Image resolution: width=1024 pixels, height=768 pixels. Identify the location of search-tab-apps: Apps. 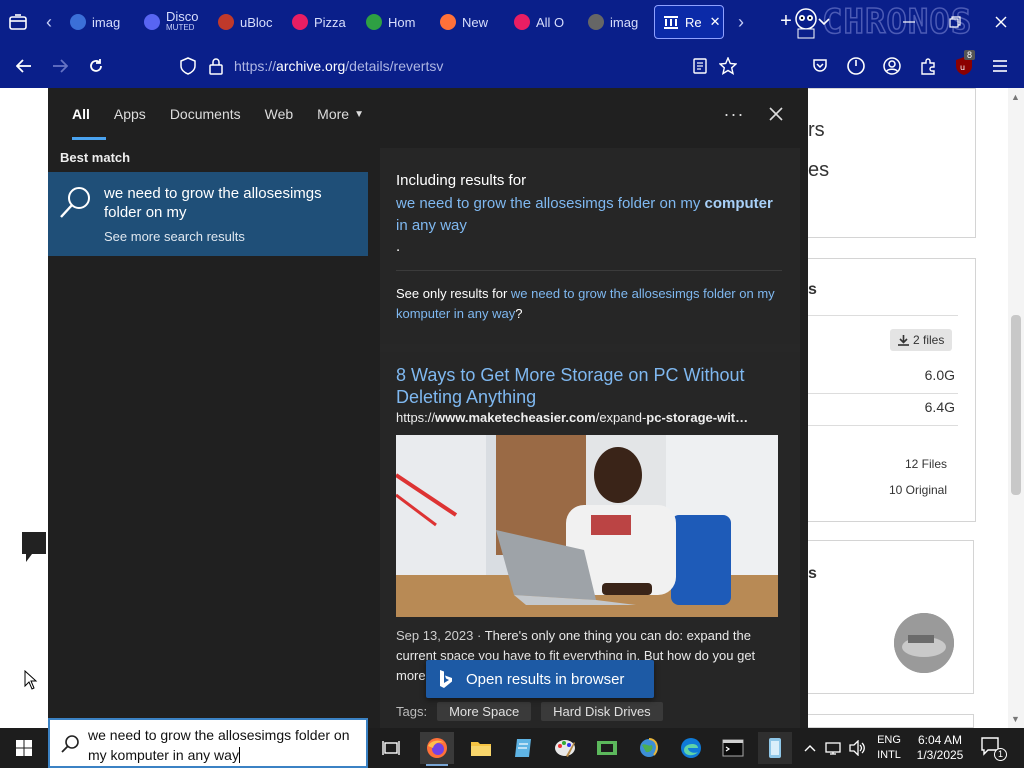
(130, 114).